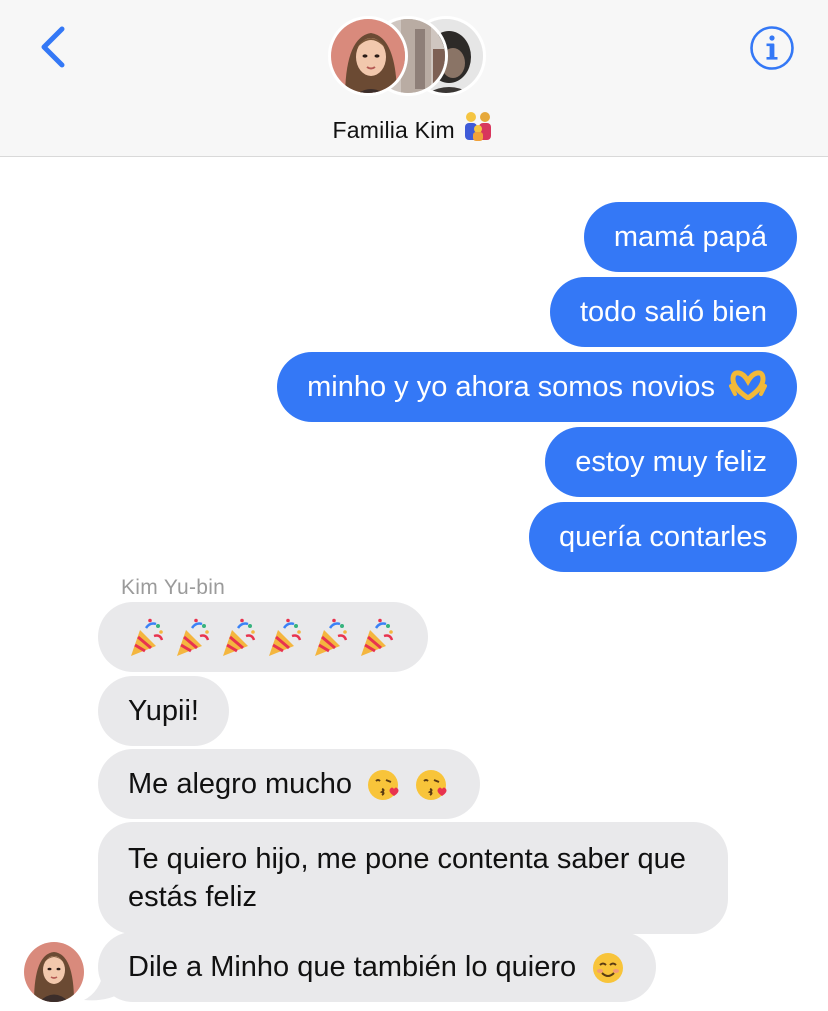 The width and height of the screenshot is (828, 1011). I want to click on incoming-message, so click(263, 637).